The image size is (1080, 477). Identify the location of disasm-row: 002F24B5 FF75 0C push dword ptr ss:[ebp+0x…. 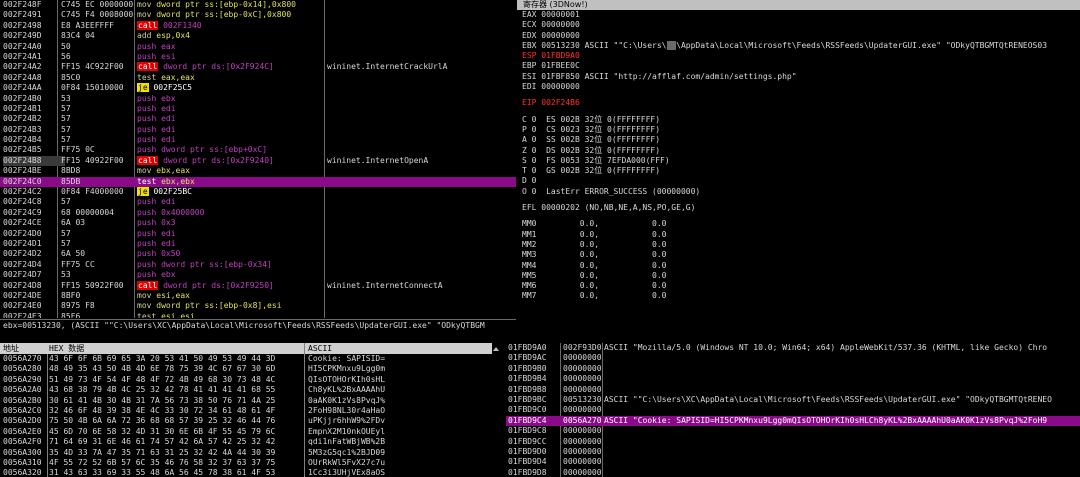
(258, 150).